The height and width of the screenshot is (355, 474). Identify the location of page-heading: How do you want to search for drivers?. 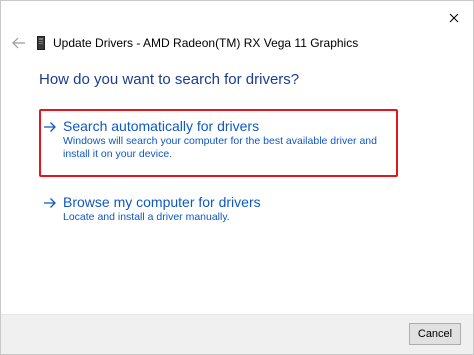
(169, 79).